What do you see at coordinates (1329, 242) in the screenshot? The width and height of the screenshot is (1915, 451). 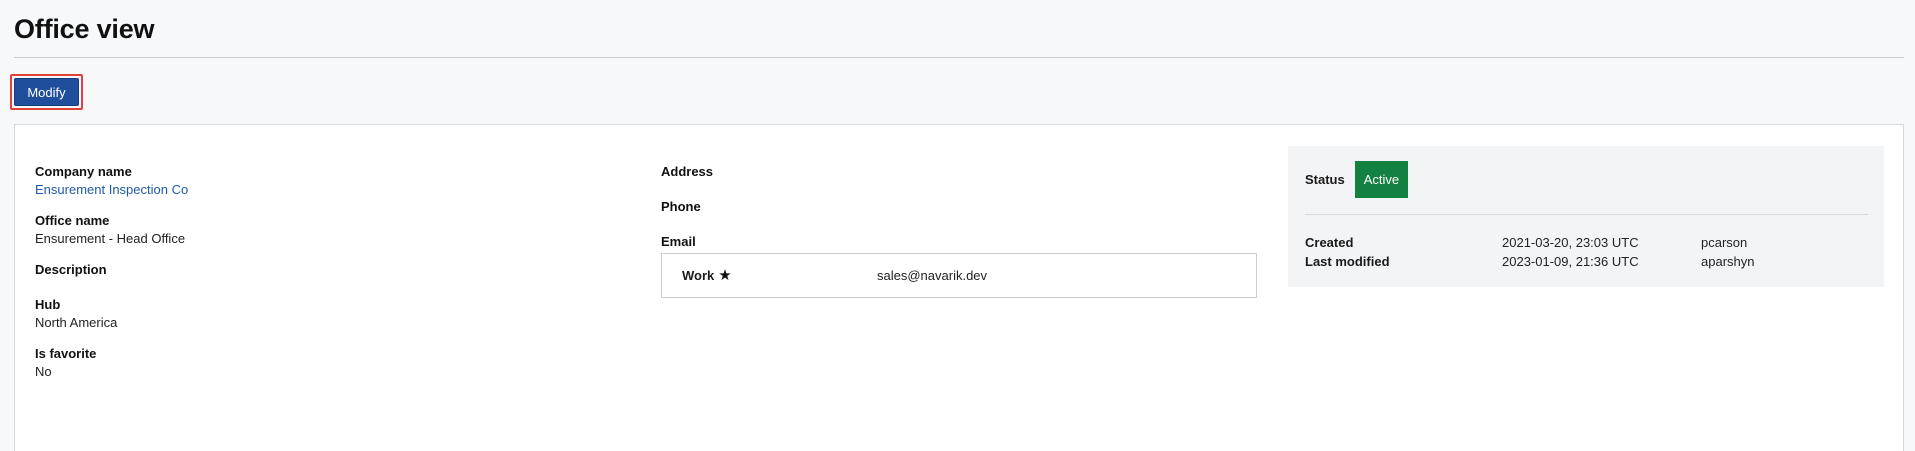 I see `created-label: Created` at bounding box center [1329, 242].